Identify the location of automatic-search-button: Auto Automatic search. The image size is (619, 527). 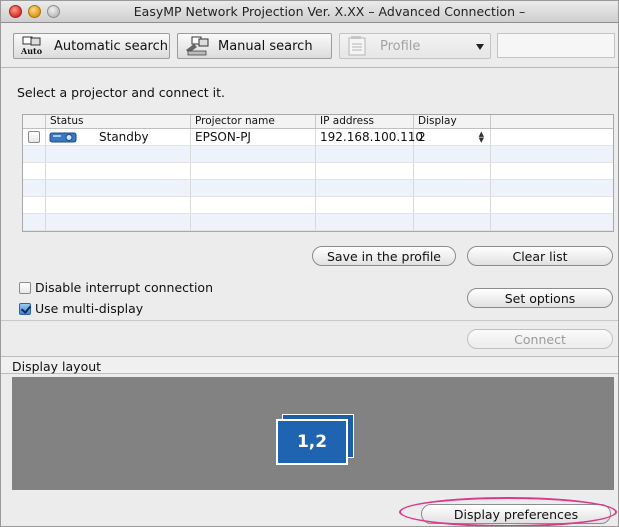
(91, 46).